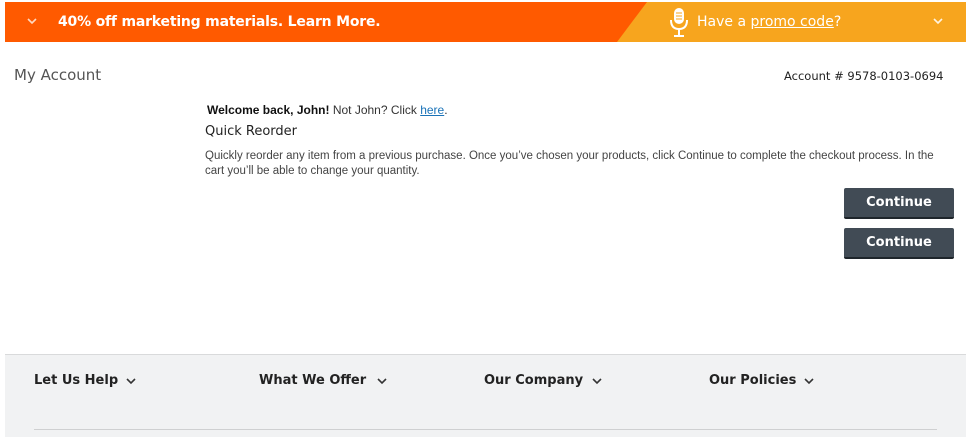 This screenshot has height=437, width=978. Describe the element at coordinates (58, 75) in the screenshot. I see `page-title: My Account` at that location.